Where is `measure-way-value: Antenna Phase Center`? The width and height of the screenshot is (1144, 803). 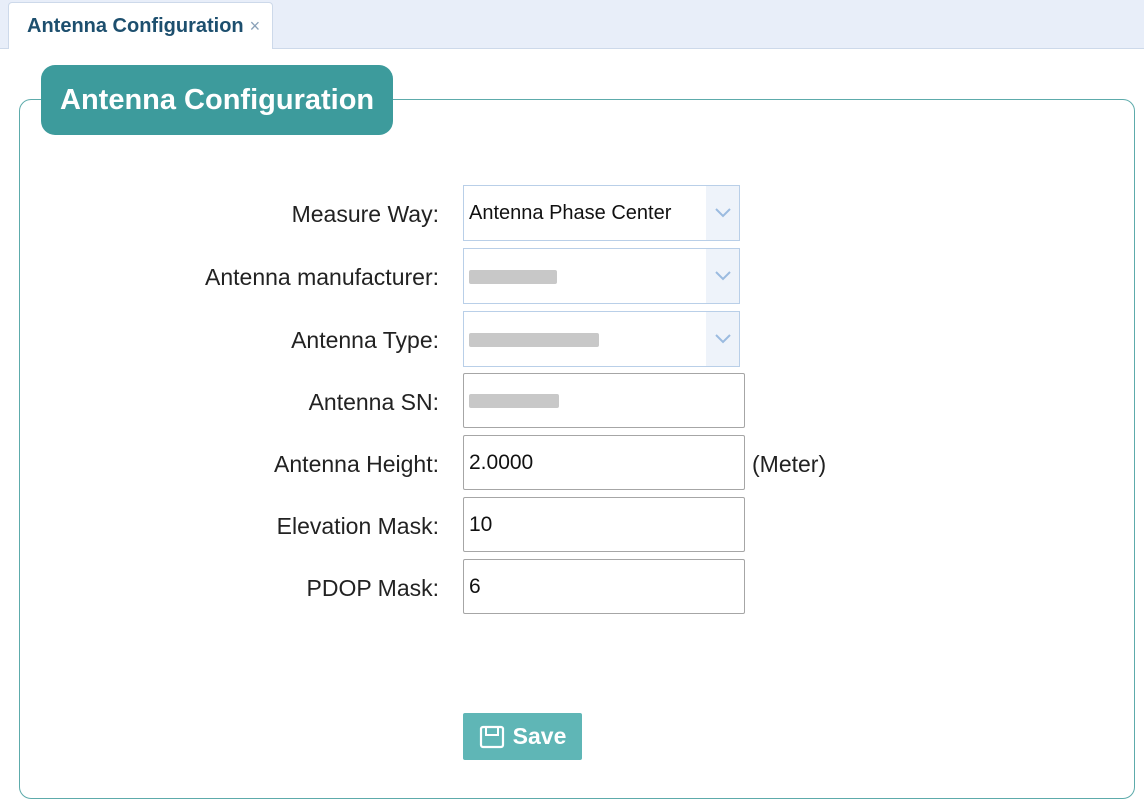
measure-way-value: Antenna Phase Center is located at coordinates (570, 213).